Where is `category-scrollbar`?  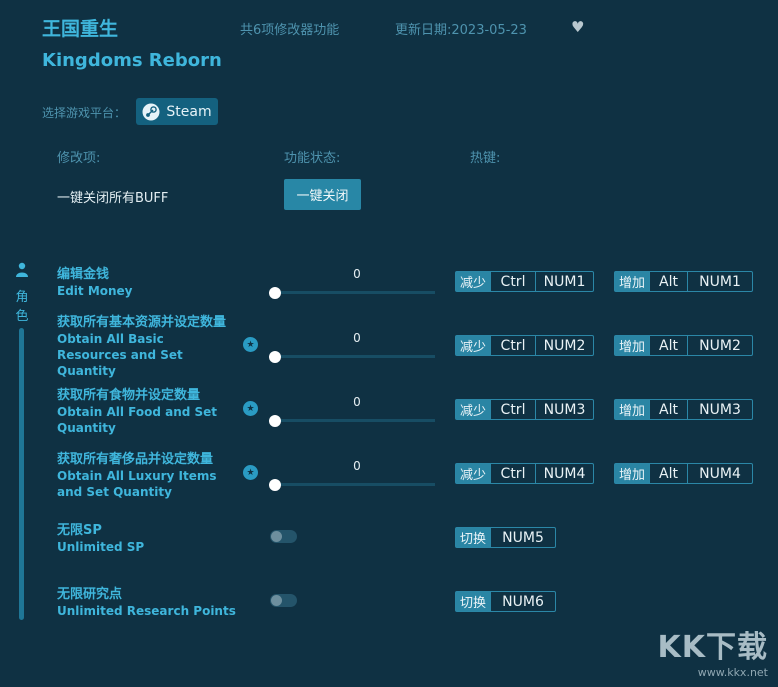 category-scrollbar is located at coordinates (21, 474).